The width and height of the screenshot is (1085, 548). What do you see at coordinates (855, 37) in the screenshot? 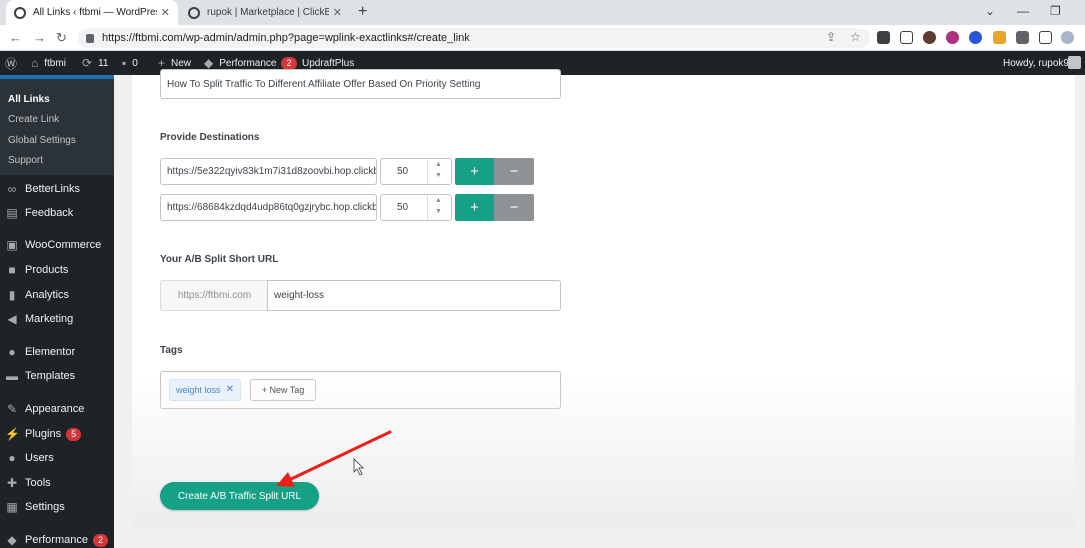
I see `bookmark-star-icon: ☆` at bounding box center [855, 37].